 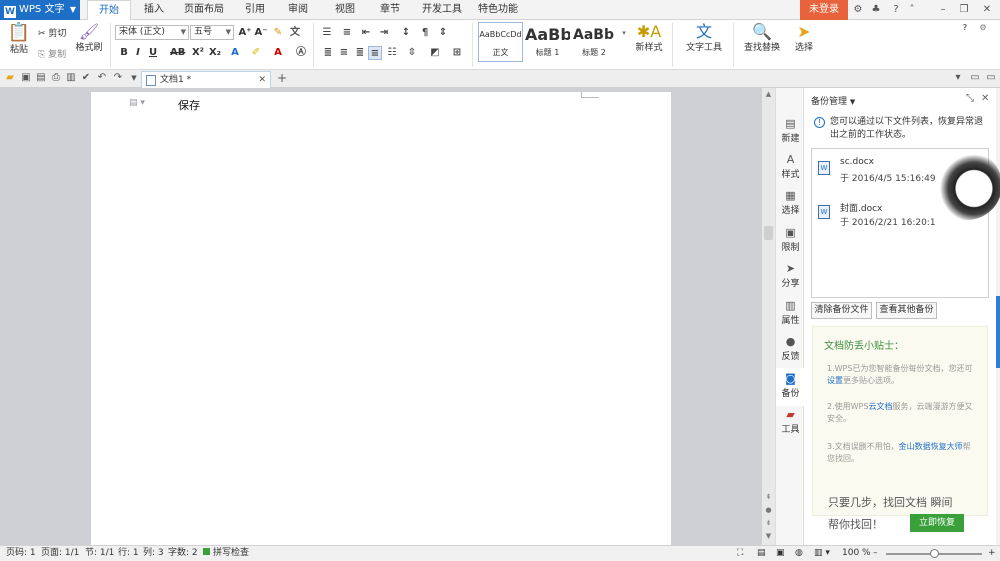 I want to click on view-other-backups-button: 查看其他备份, so click(x=906, y=310).